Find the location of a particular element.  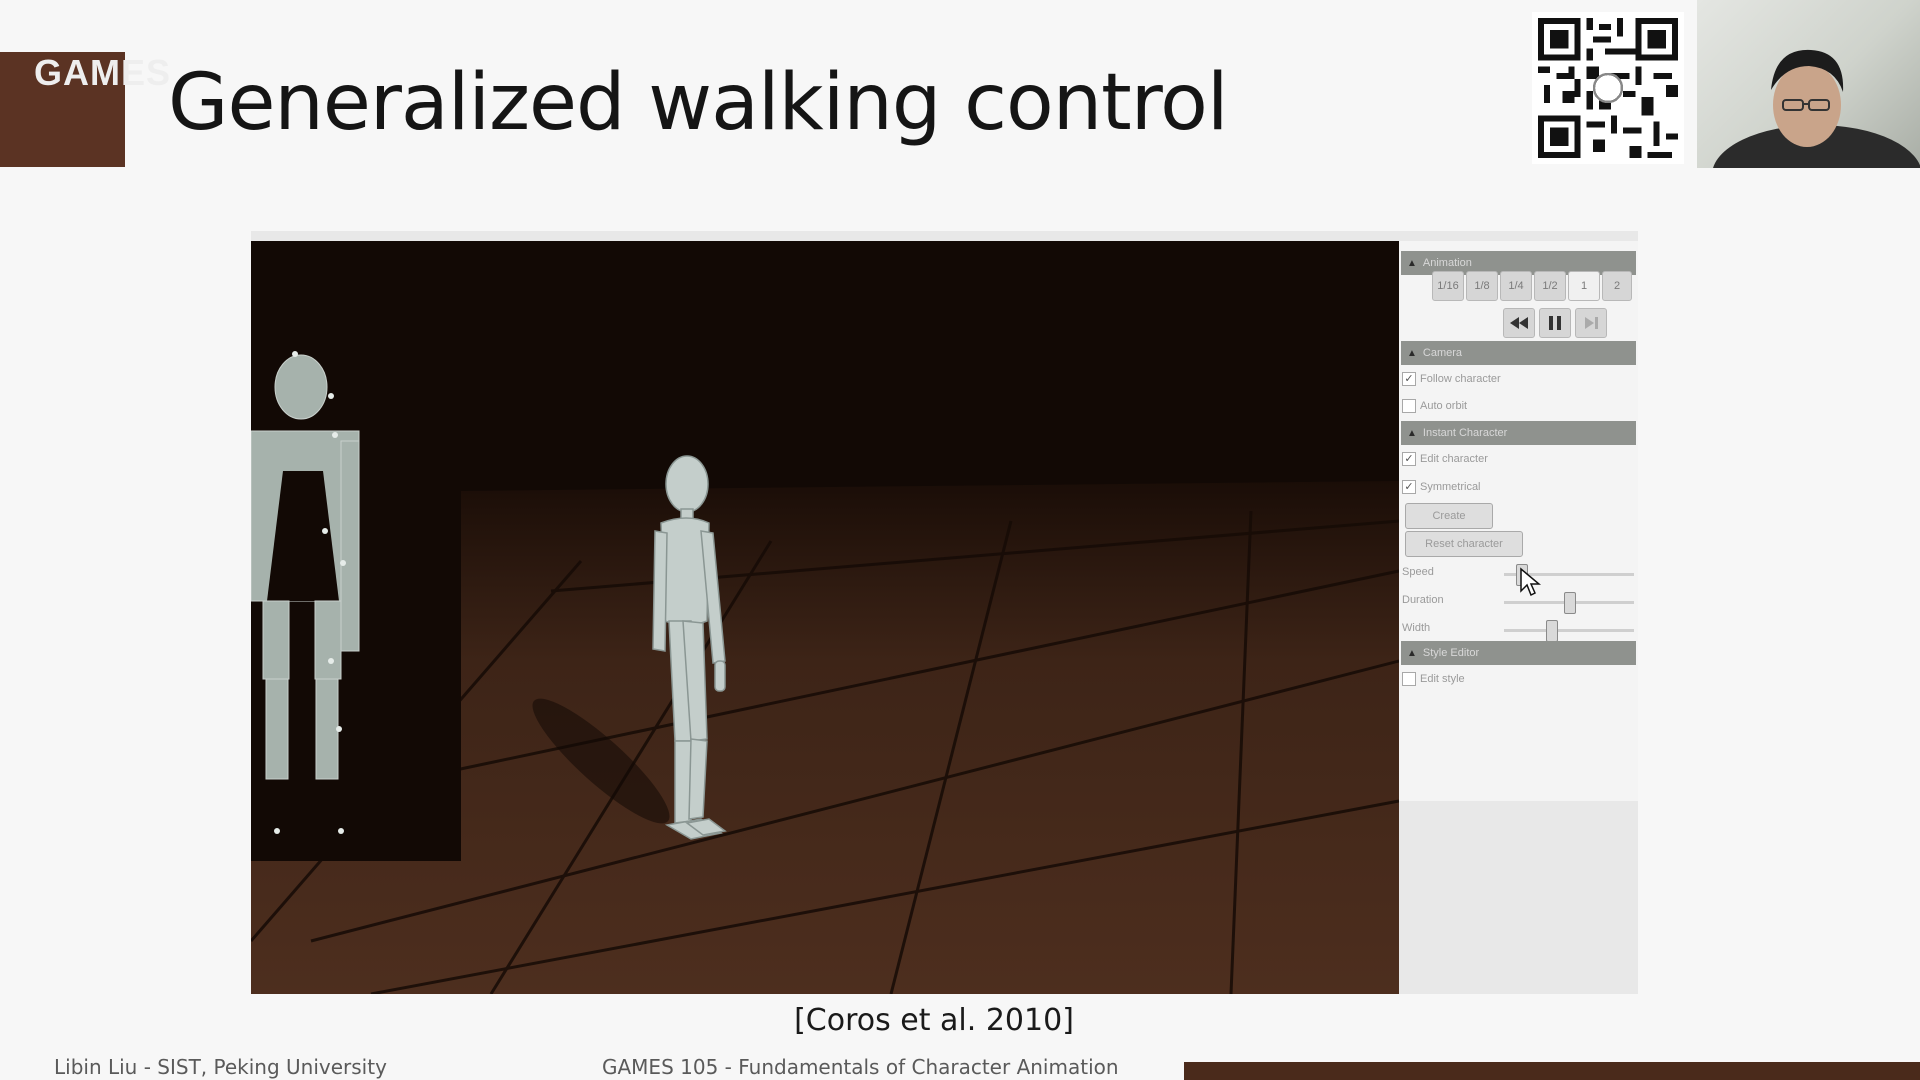

step-icon is located at coordinates (1591, 323).